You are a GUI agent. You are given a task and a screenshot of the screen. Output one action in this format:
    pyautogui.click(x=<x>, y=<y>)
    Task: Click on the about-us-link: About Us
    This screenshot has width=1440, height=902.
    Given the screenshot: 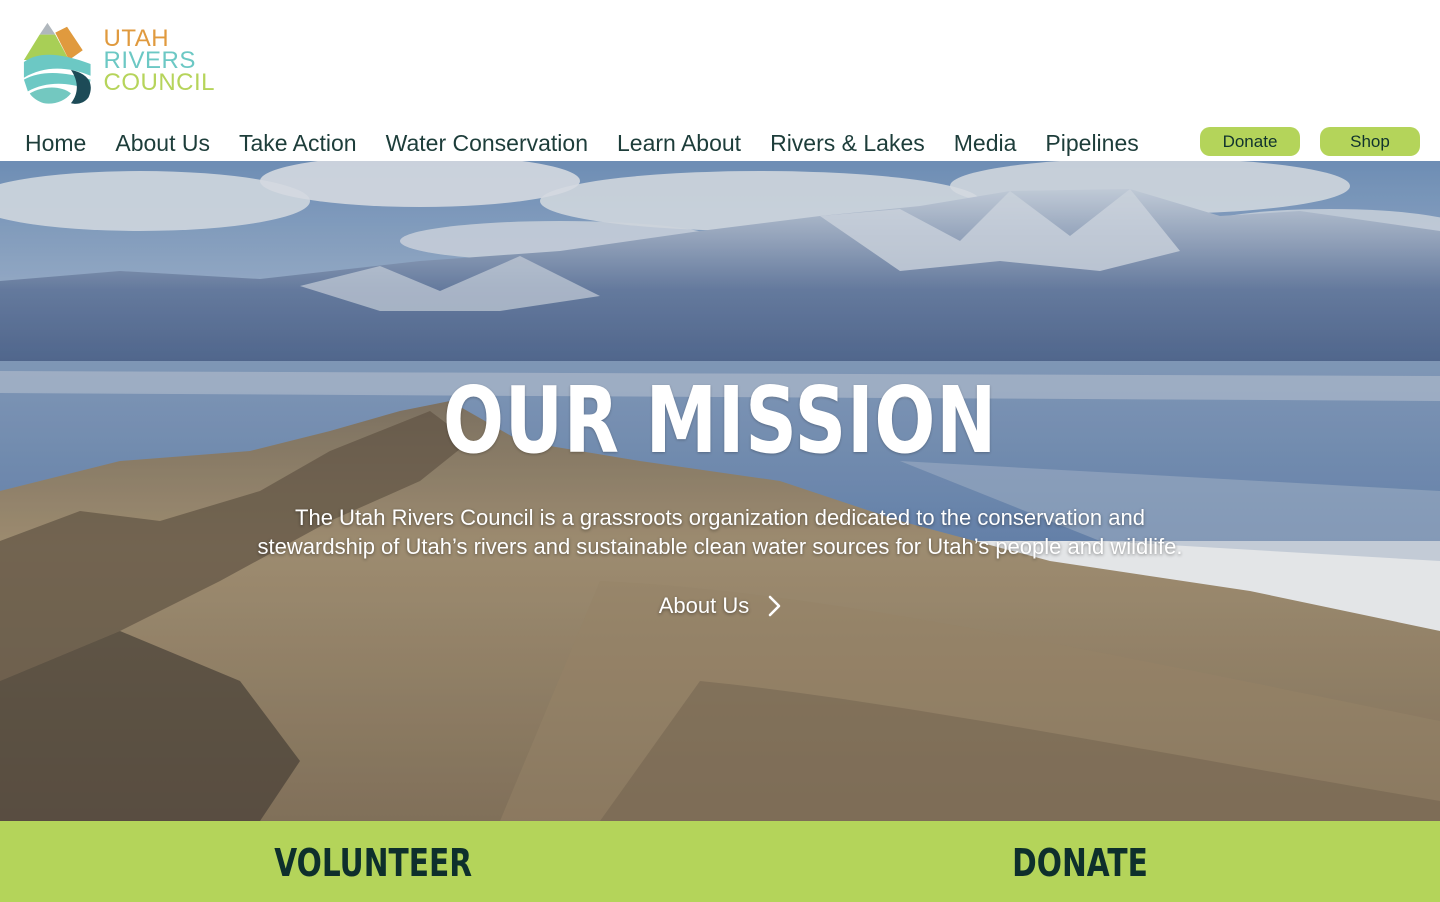 What is the action you would take?
    pyautogui.click(x=720, y=606)
    